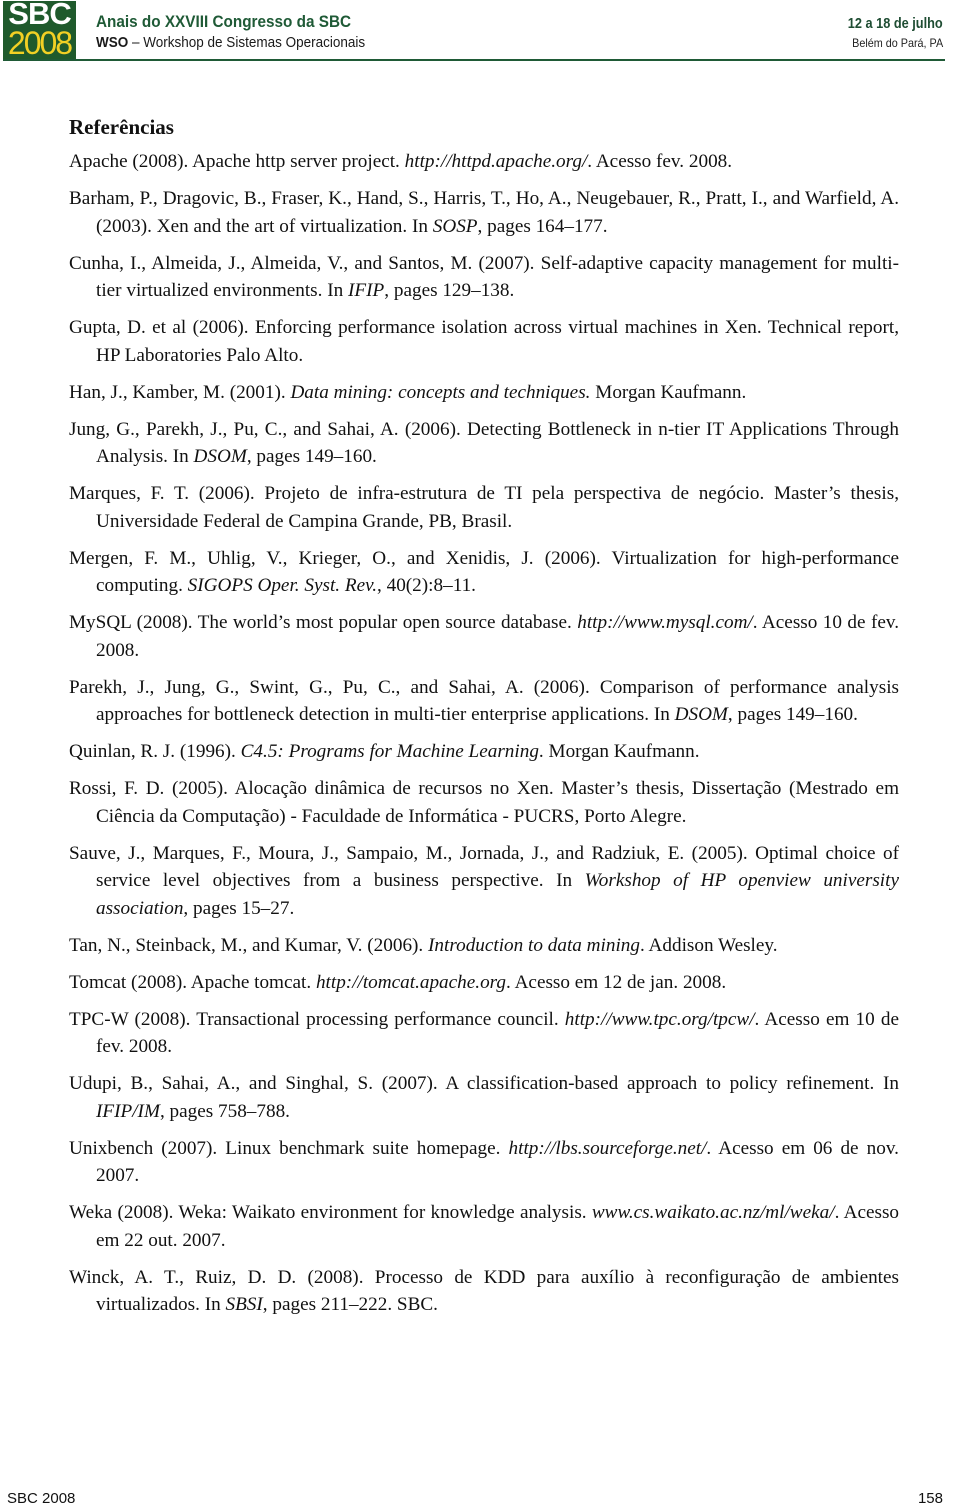  I want to click on reference-text: Tomcat (2008). Apache tomcat., so click(192, 982).